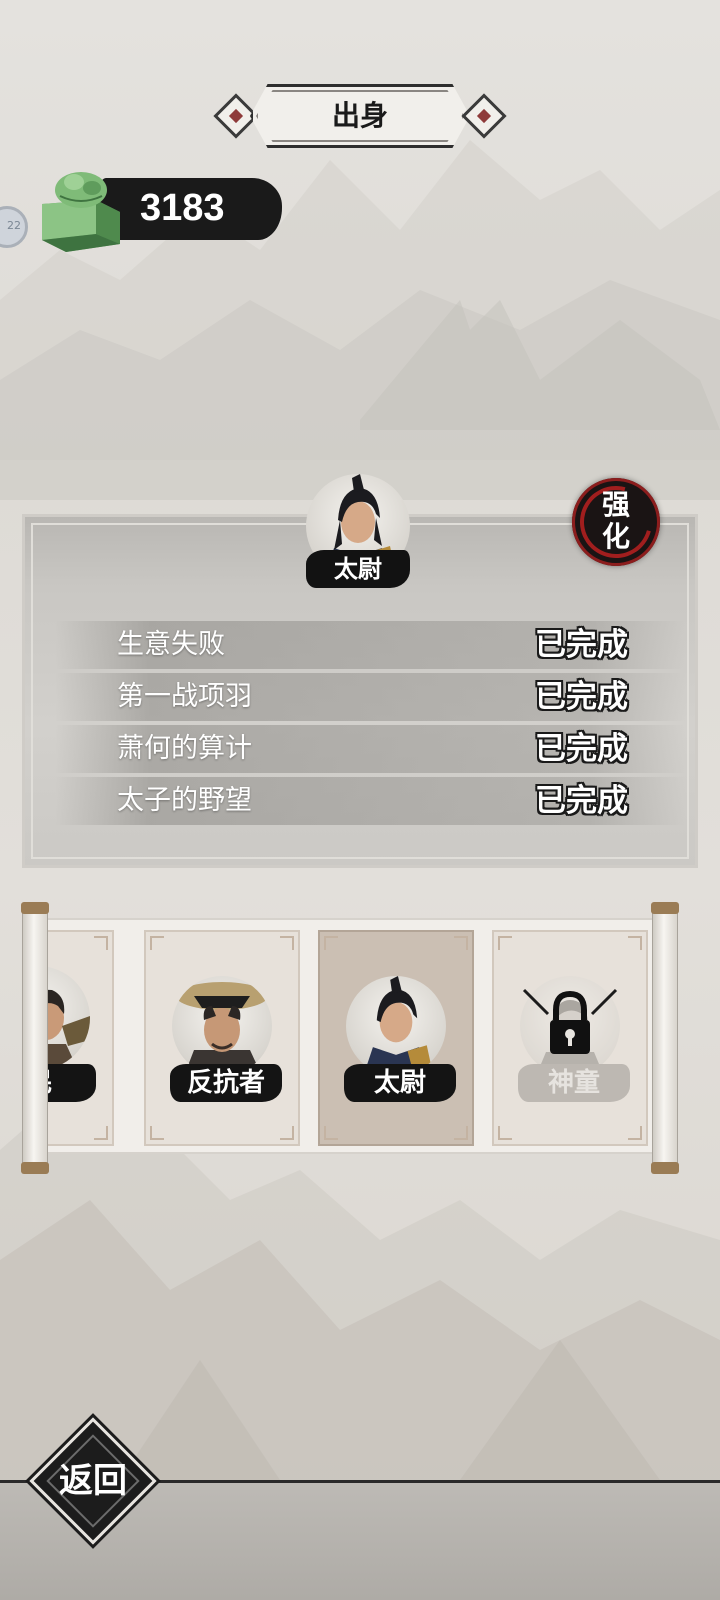 This screenshot has width=720, height=1600. Describe the element at coordinates (370, 645) in the screenshot. I see `task-row: 生意失败 已完成` at that location.